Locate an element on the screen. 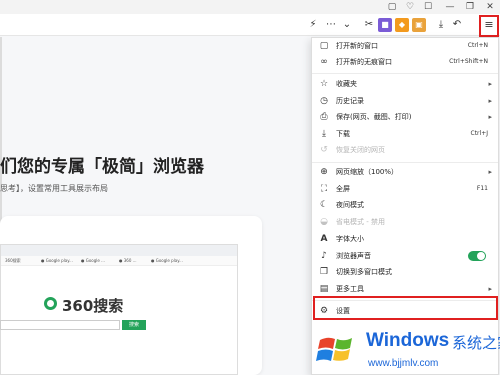 The image size is (500, 375). minimize-button: — is located at coordinates (450, 7).